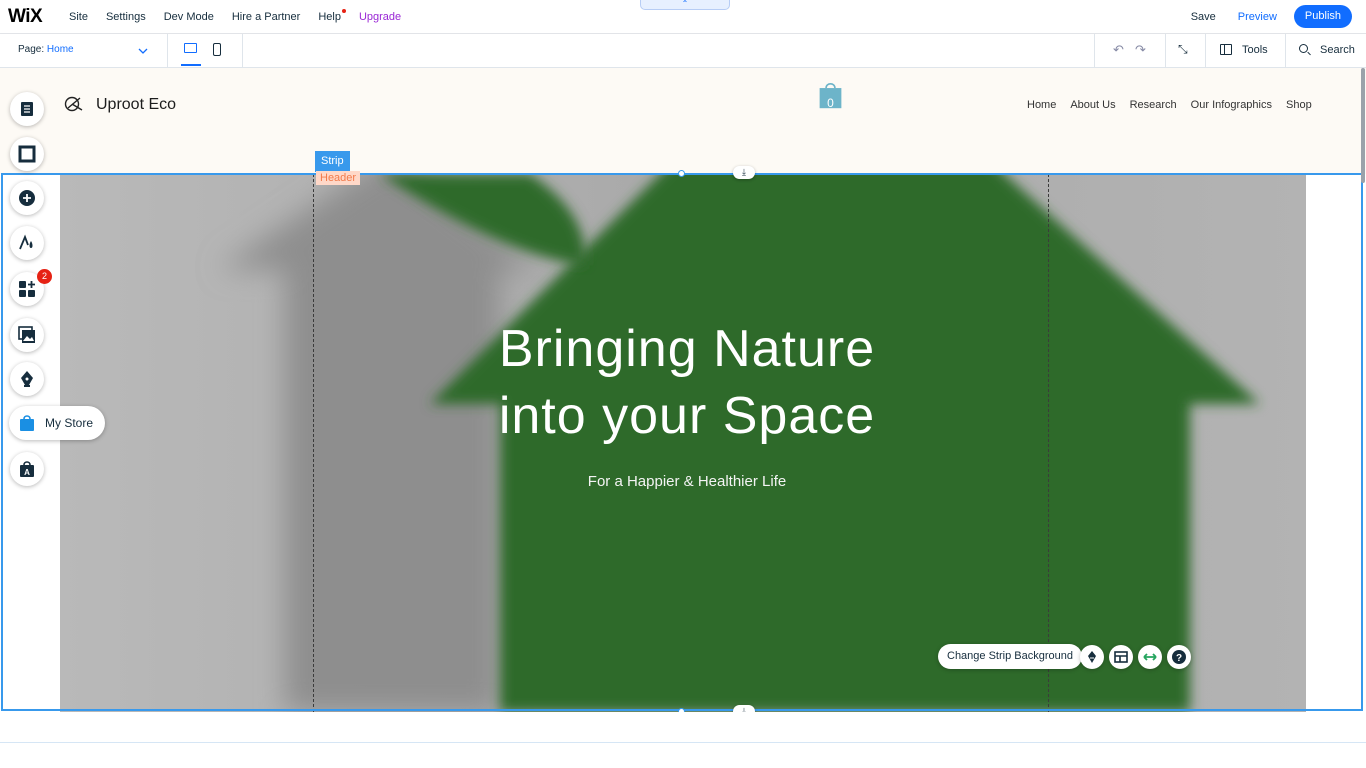 The image size is (1366, 768). Describe the element at coordinates (25, 17) in the screenshot. I see `wix-logo: WiX` at that location.